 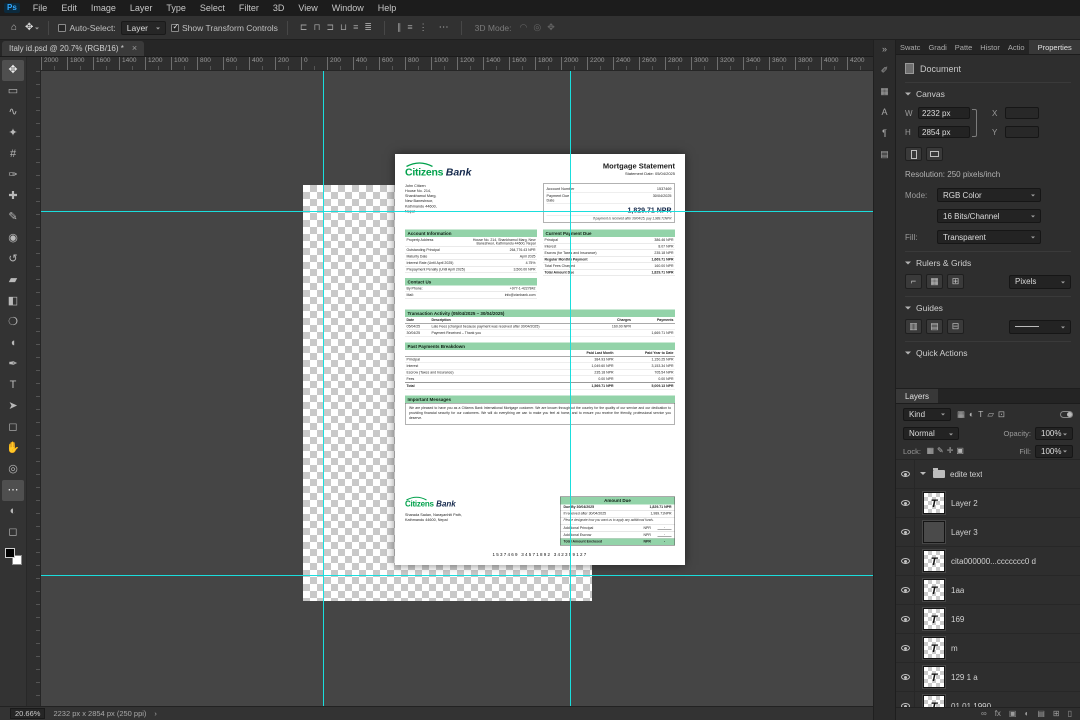 I want to click on filter-pixel-layers-icon: ▦, so click(x=961, y=414).